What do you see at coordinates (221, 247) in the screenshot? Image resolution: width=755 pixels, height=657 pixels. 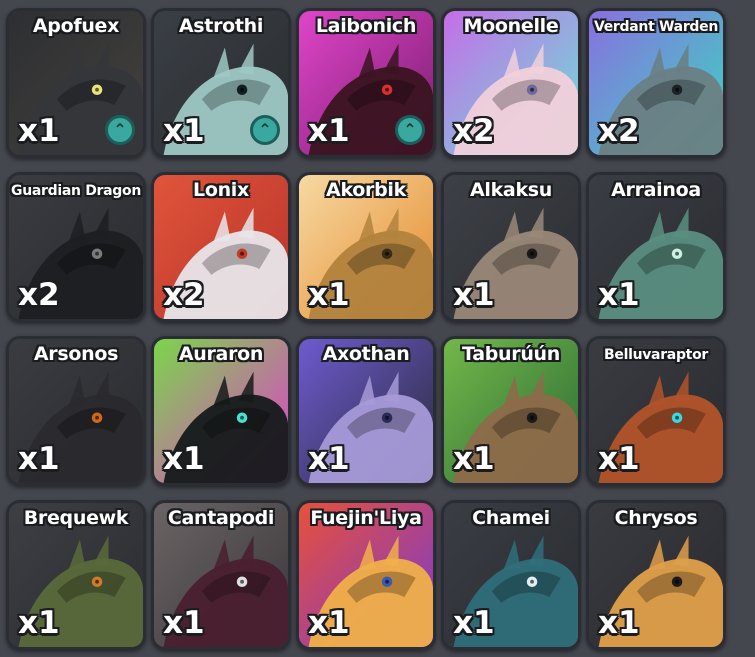 I see `creature-card: Lonix x2` at bounding box center [221, 247].